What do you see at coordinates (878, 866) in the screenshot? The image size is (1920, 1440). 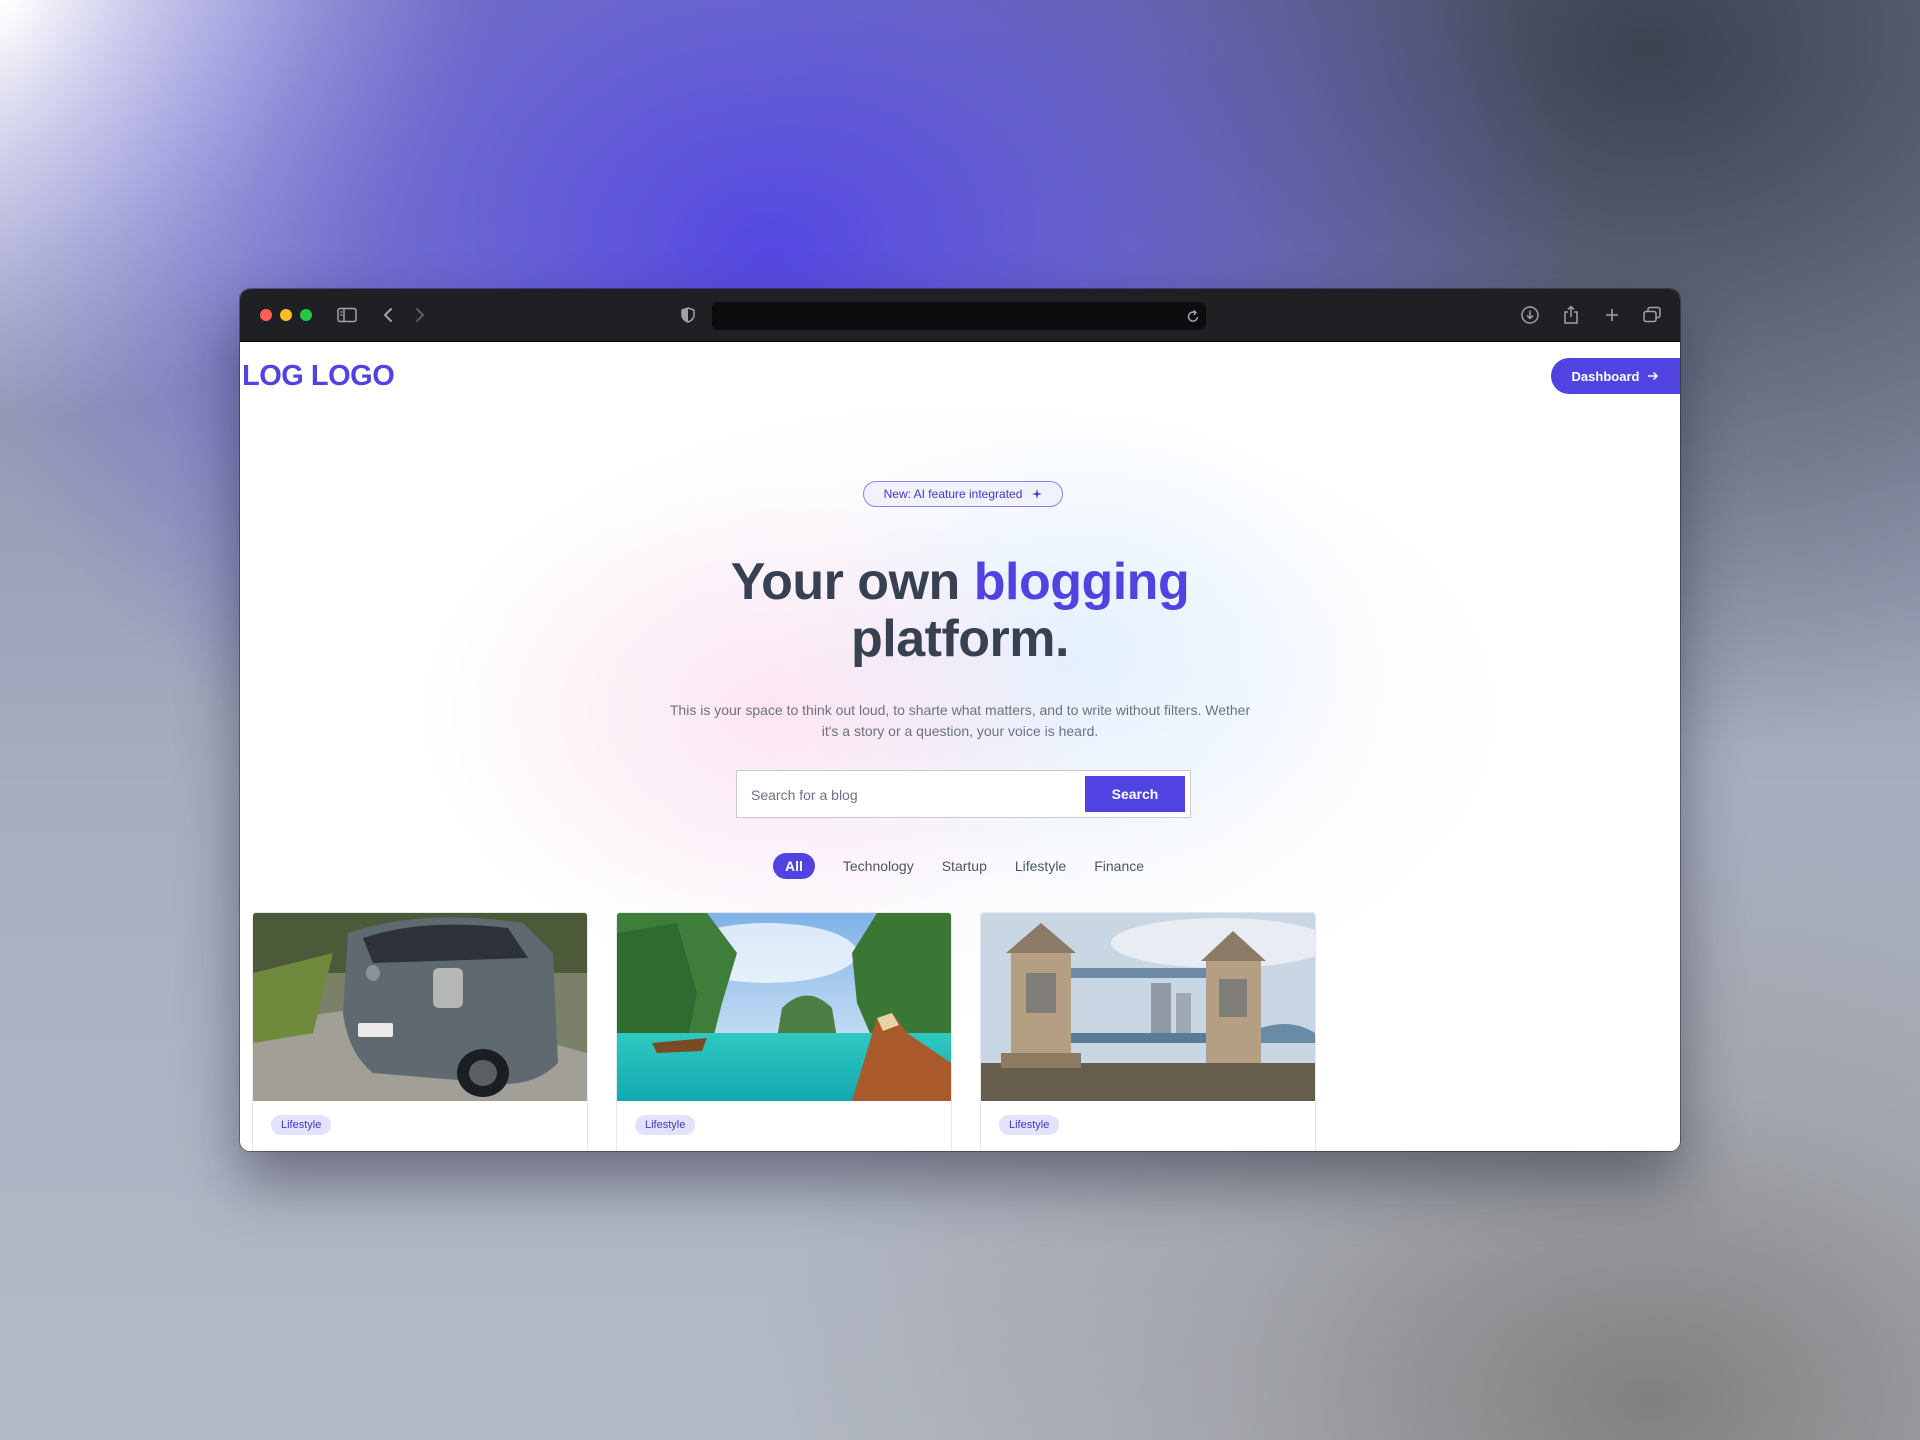 I see `filter-technology: Technology` at bounding box center [878, 866].